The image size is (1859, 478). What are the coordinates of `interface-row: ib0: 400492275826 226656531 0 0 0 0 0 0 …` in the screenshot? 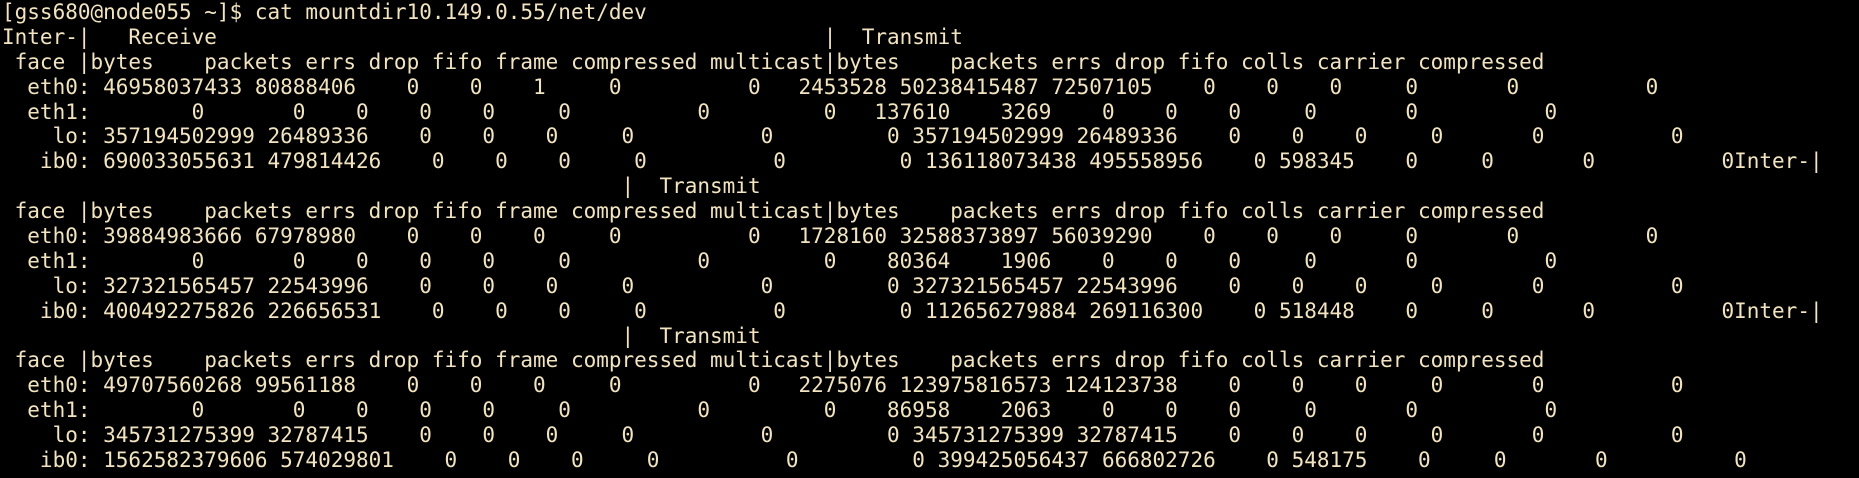 It's located at (930, 310).